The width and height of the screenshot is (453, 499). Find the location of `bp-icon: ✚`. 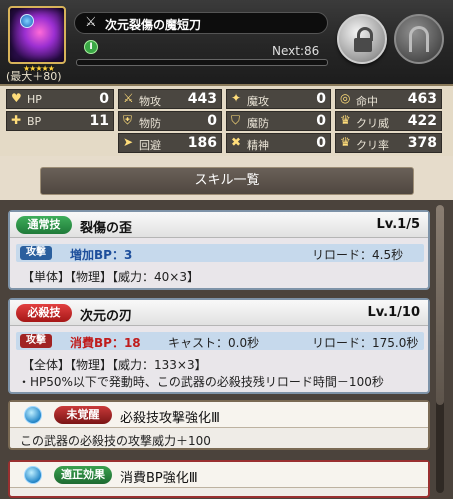

bp-icon: ✚ is located at coordinates (16, 120).